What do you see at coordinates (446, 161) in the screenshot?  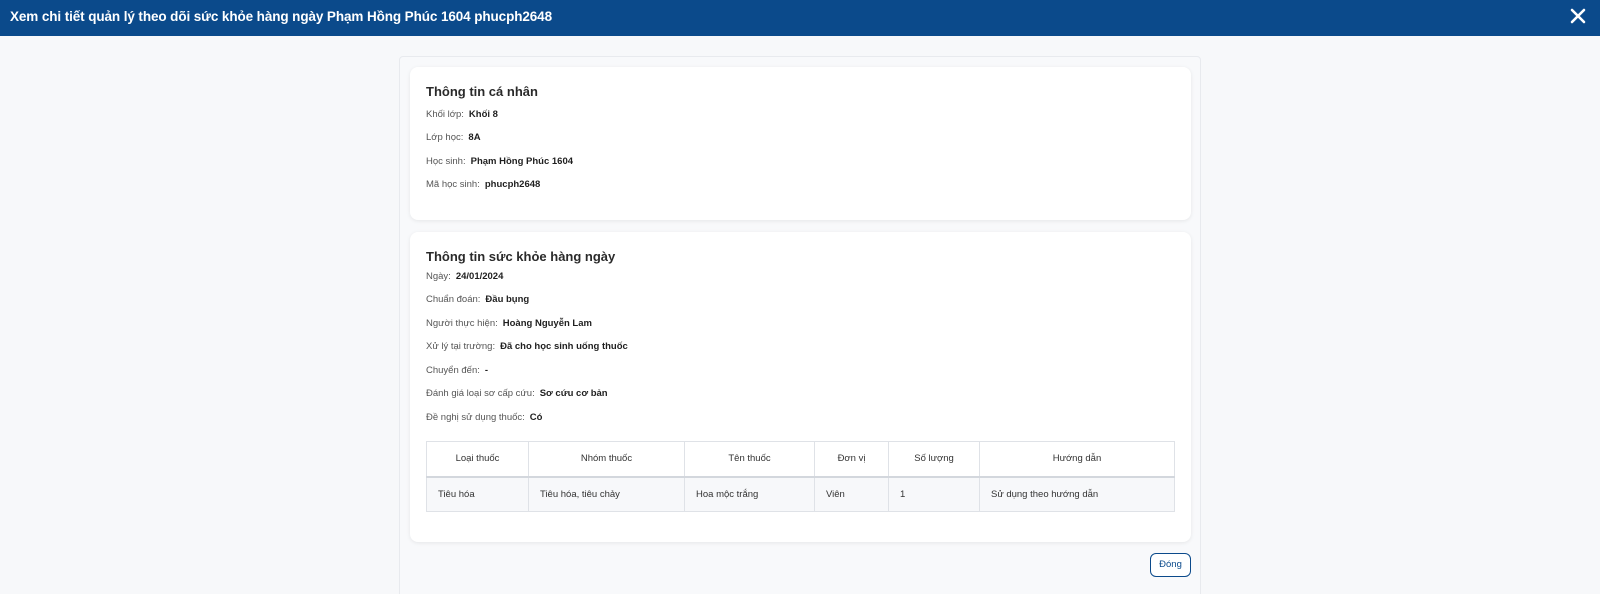 I see `field-label: Học sinh:` at bounding box center [446, 161].